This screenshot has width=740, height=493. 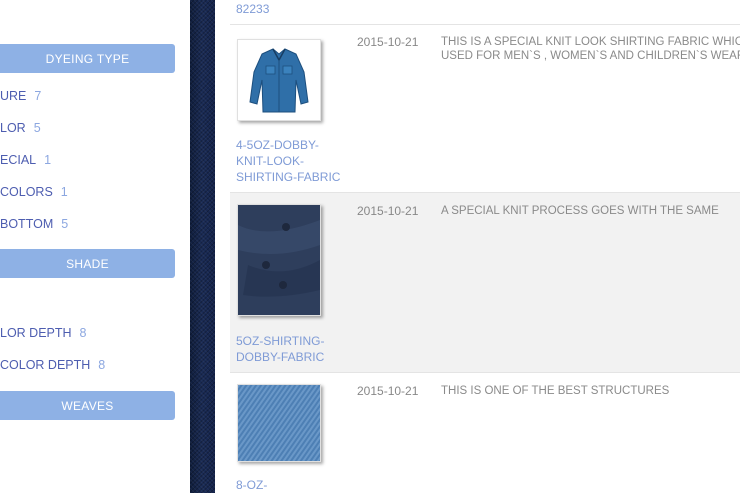 I want to click on filter-label: ECIAL, so click(x=18, y=160).